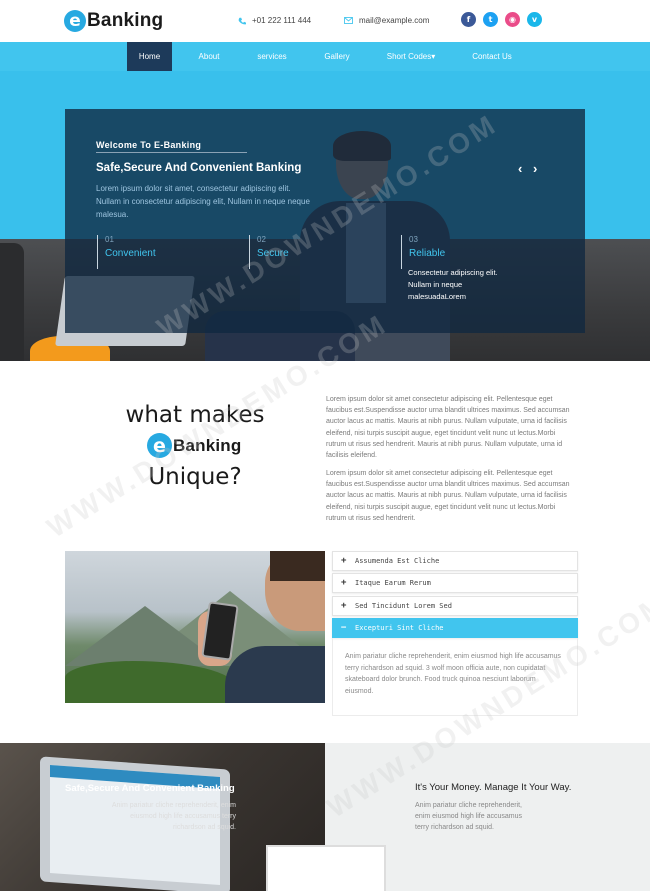  What do you see at coordinates (195, 627) in the screenshot?
I see `phone-user-image` at bounding box center [195, 627].